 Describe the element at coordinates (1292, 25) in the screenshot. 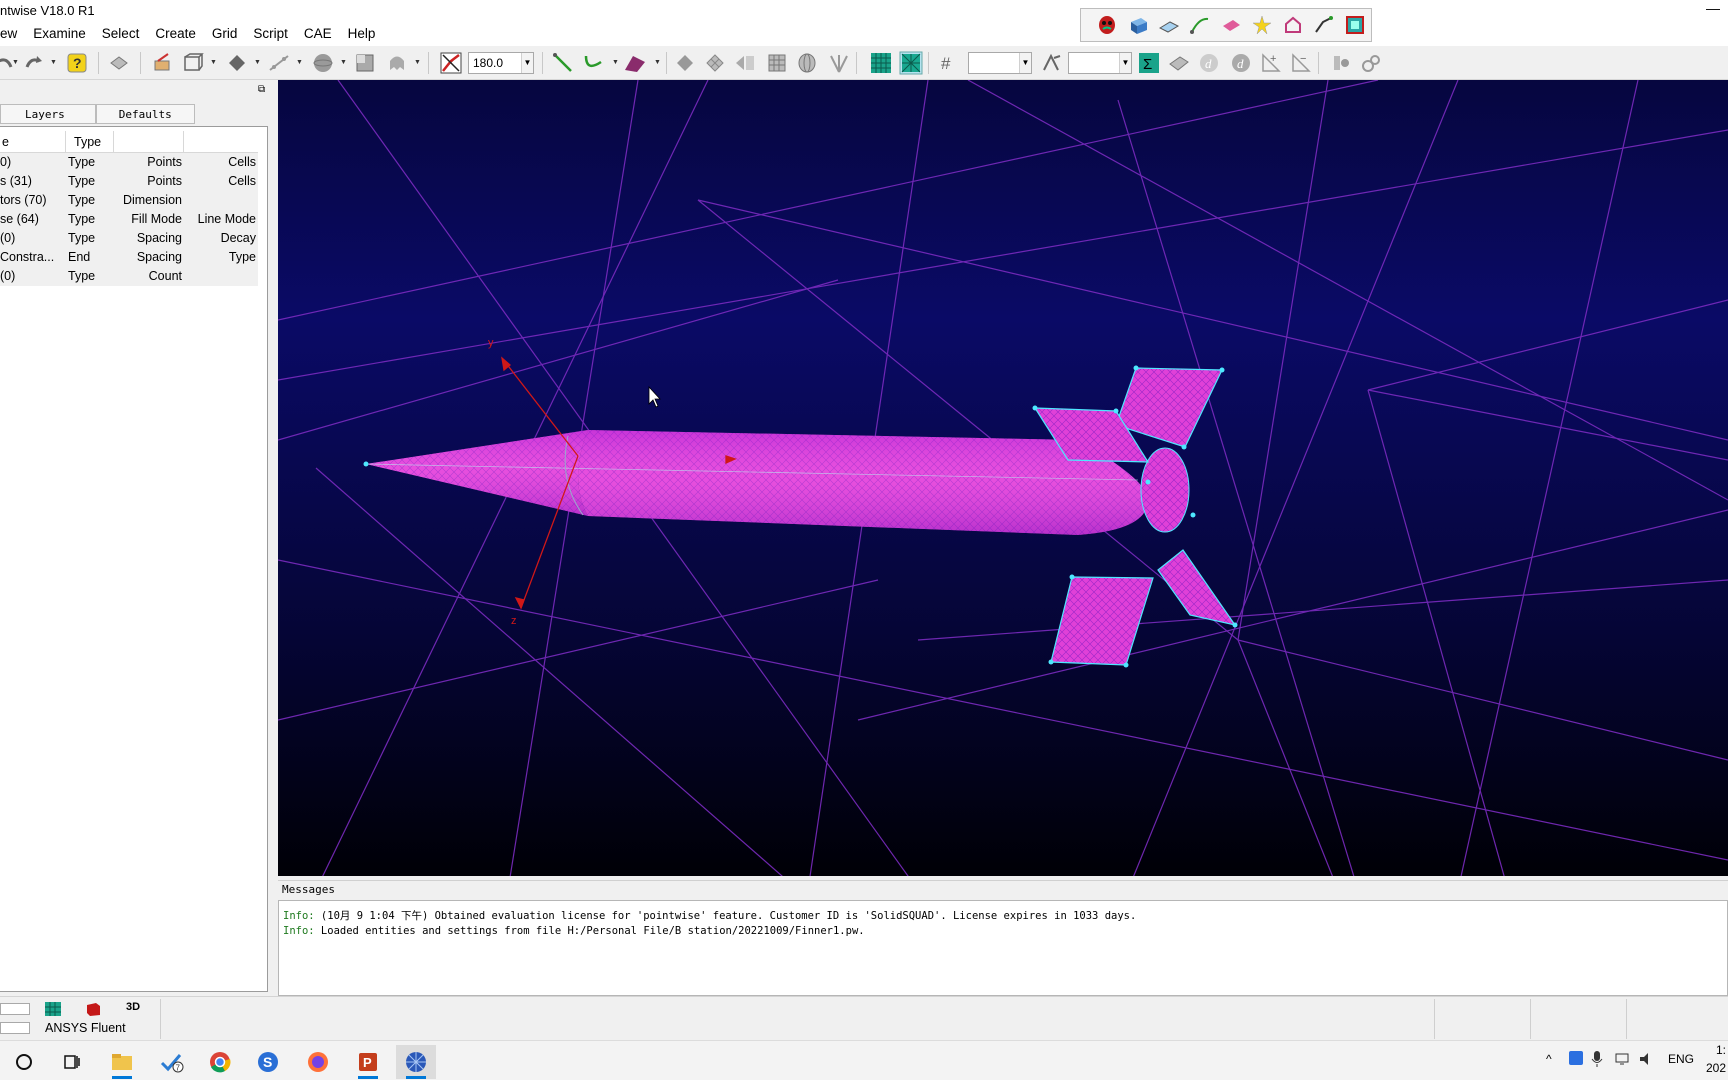

I see `source-icon` at that location.